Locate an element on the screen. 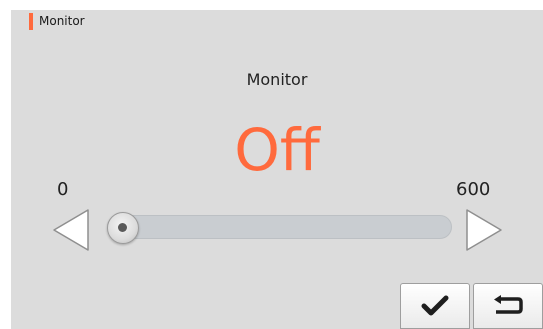 The width and height of the screenshot is (543, 329). confirm-button is located at coordinates (435, 306).